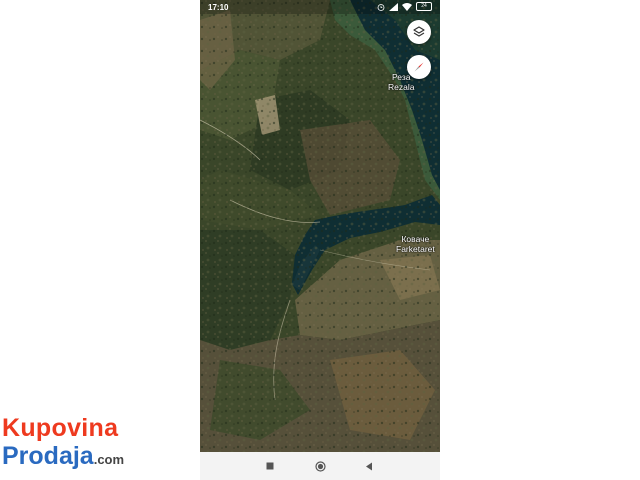 The image size is (640, 480). I want to click on home-button, so click(320, 466).